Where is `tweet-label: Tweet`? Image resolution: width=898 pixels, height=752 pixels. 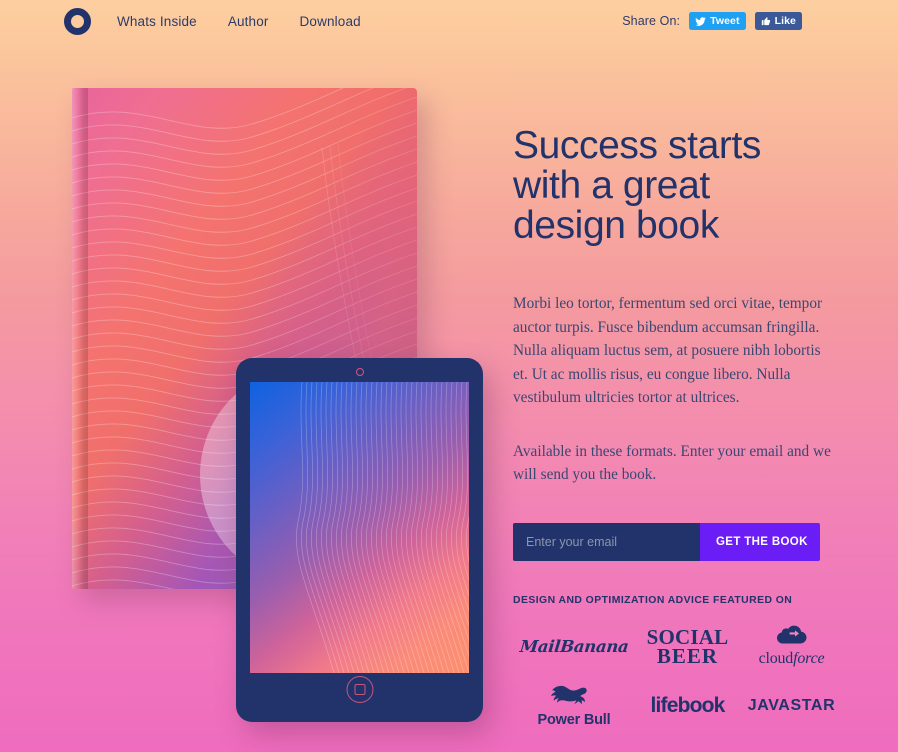
tweet-label: Tweet is located at coordinates (725, 20).